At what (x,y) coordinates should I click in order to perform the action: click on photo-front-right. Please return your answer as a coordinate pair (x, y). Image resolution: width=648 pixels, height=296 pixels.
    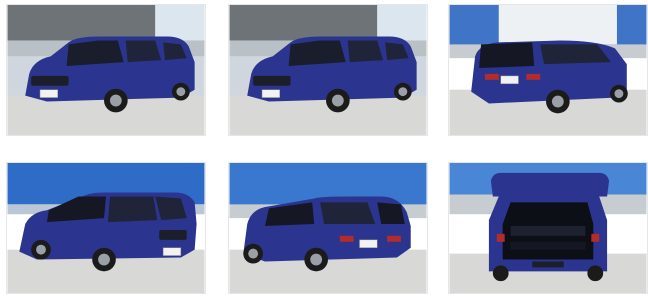
    Looking at the image, I should click on (106, 228).